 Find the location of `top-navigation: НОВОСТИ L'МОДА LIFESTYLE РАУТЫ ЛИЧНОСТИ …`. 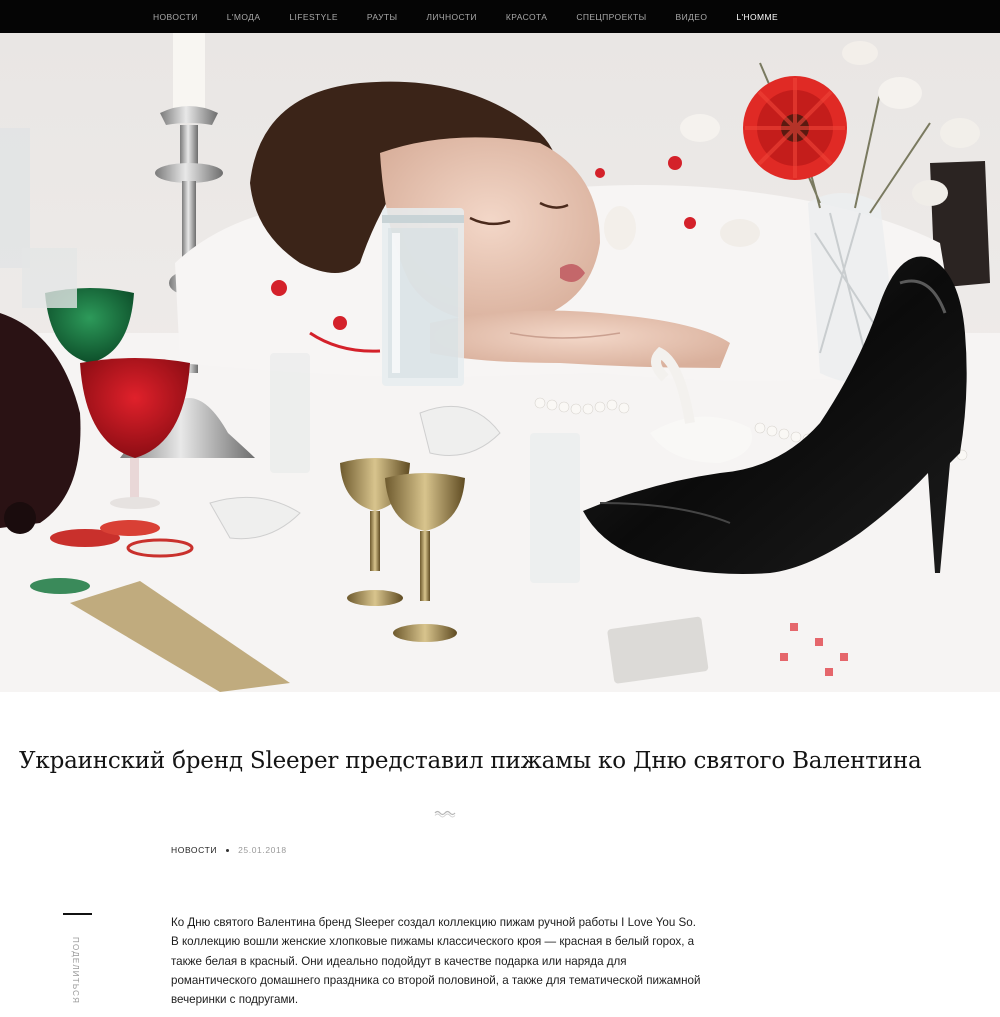

top-navigation: НОВОСТИ L'МОДА LIFESTYLE РАУТЫ ЛИЧНОСТИ … is located at coordinates (500, 16).